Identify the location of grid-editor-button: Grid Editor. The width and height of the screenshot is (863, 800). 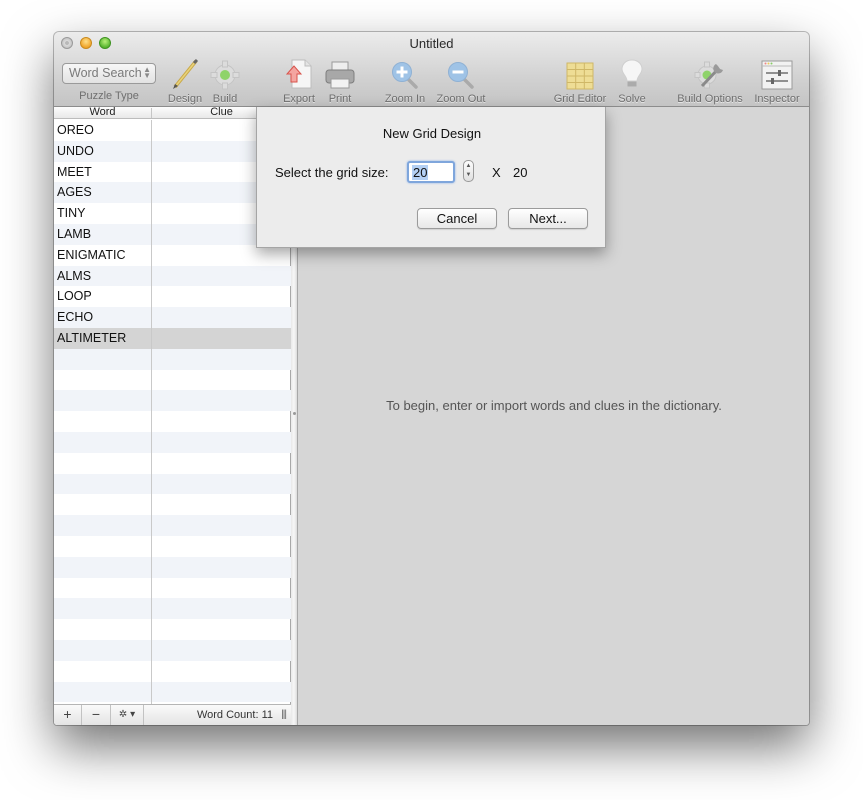
(580, 81).